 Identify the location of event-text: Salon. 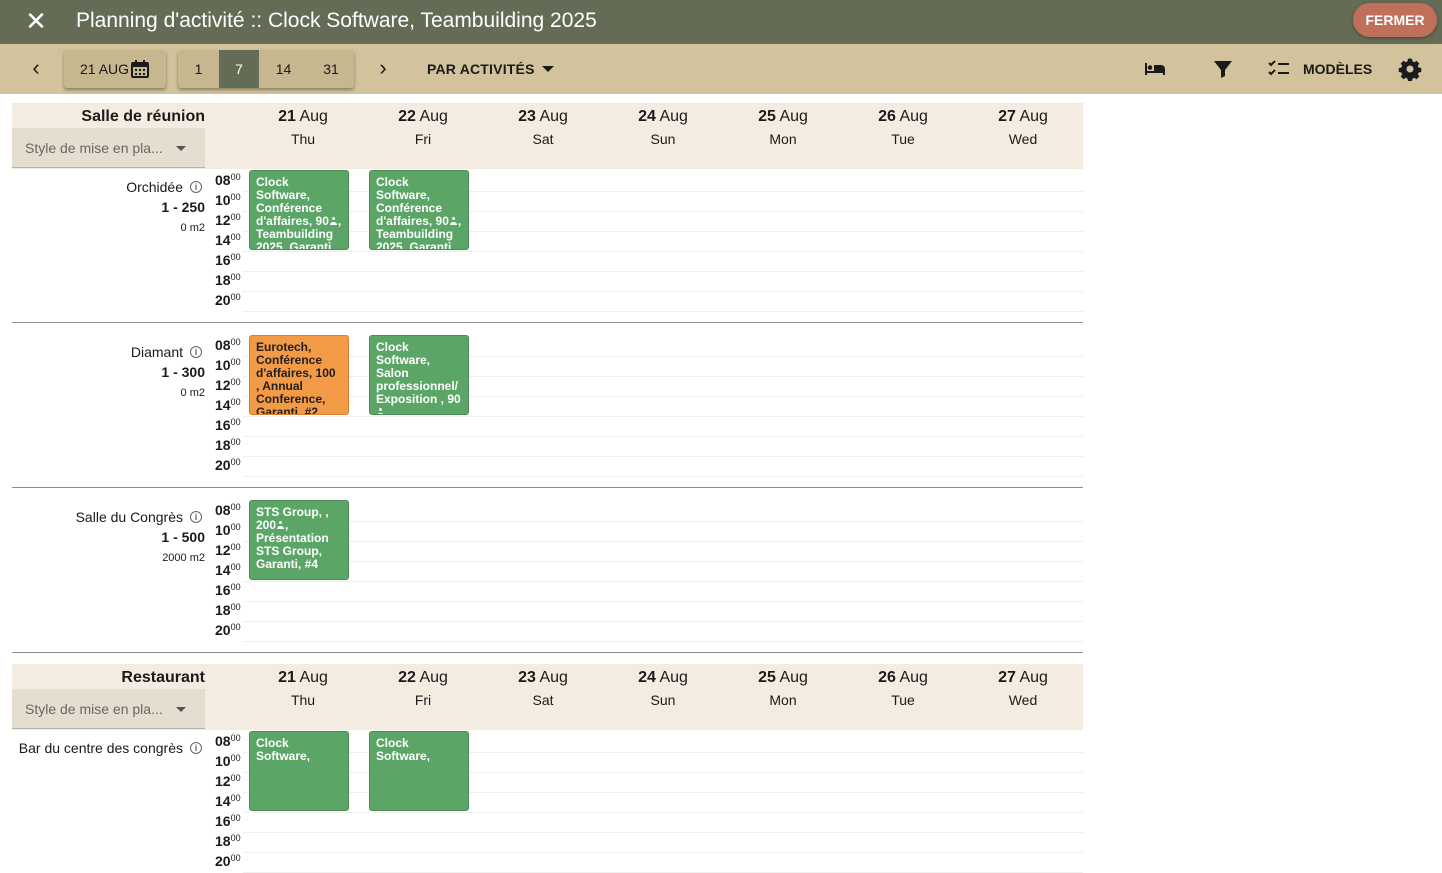
(392, 373).